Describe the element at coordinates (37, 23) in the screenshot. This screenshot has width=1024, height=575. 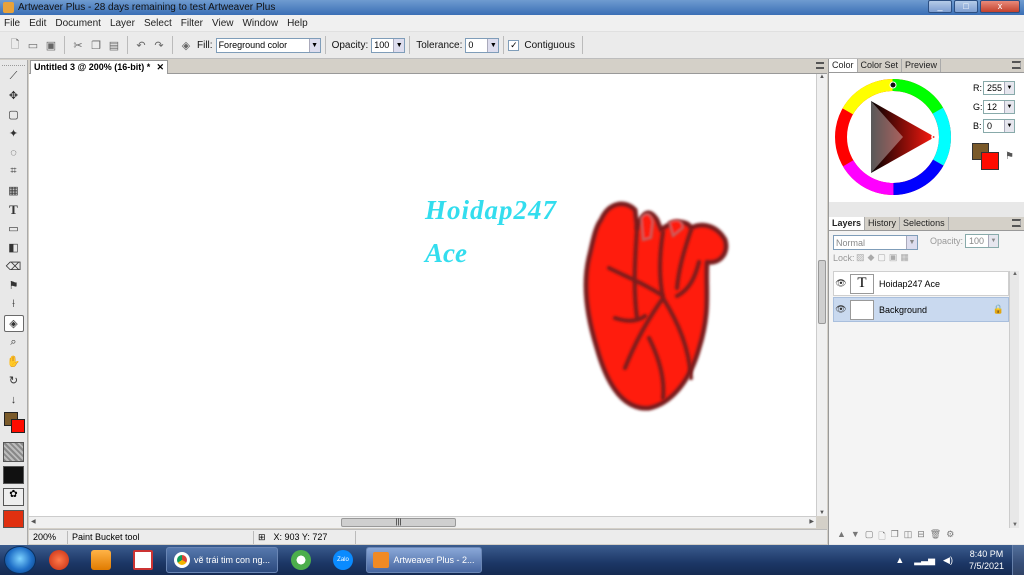
I see `menu-edit: Edit` at that location.